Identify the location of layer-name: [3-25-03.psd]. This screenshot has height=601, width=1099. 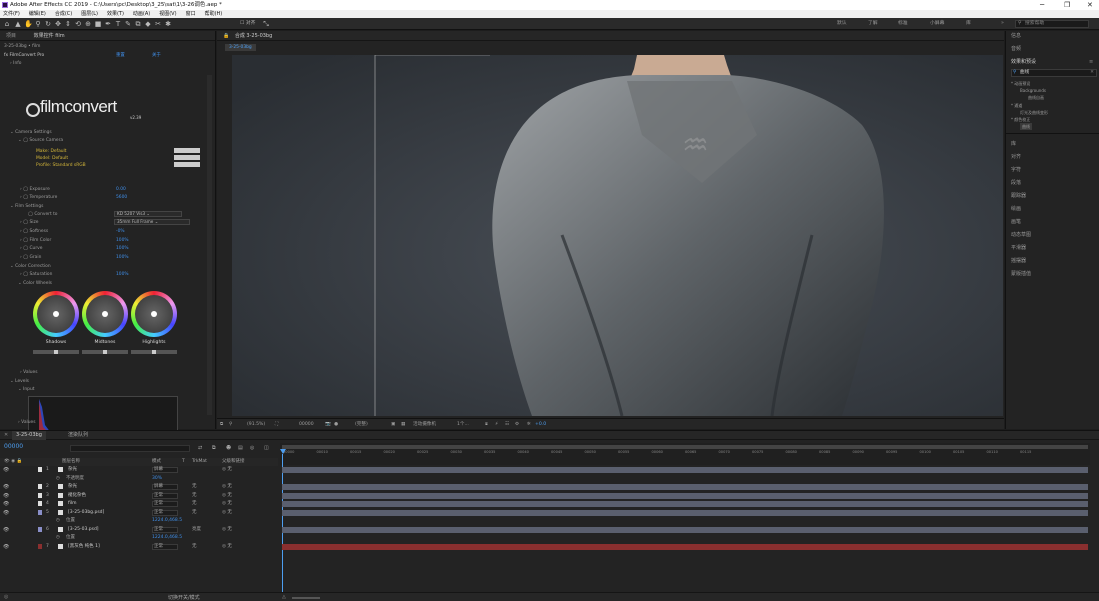
(83, 530).